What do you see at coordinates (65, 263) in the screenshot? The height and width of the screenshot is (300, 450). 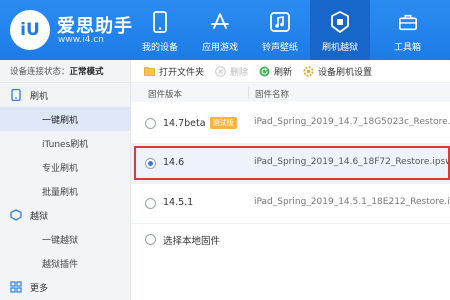 I see `sidebar-item-jailbreak-plugins: 越狱插件` at bounding box center [65, 263].